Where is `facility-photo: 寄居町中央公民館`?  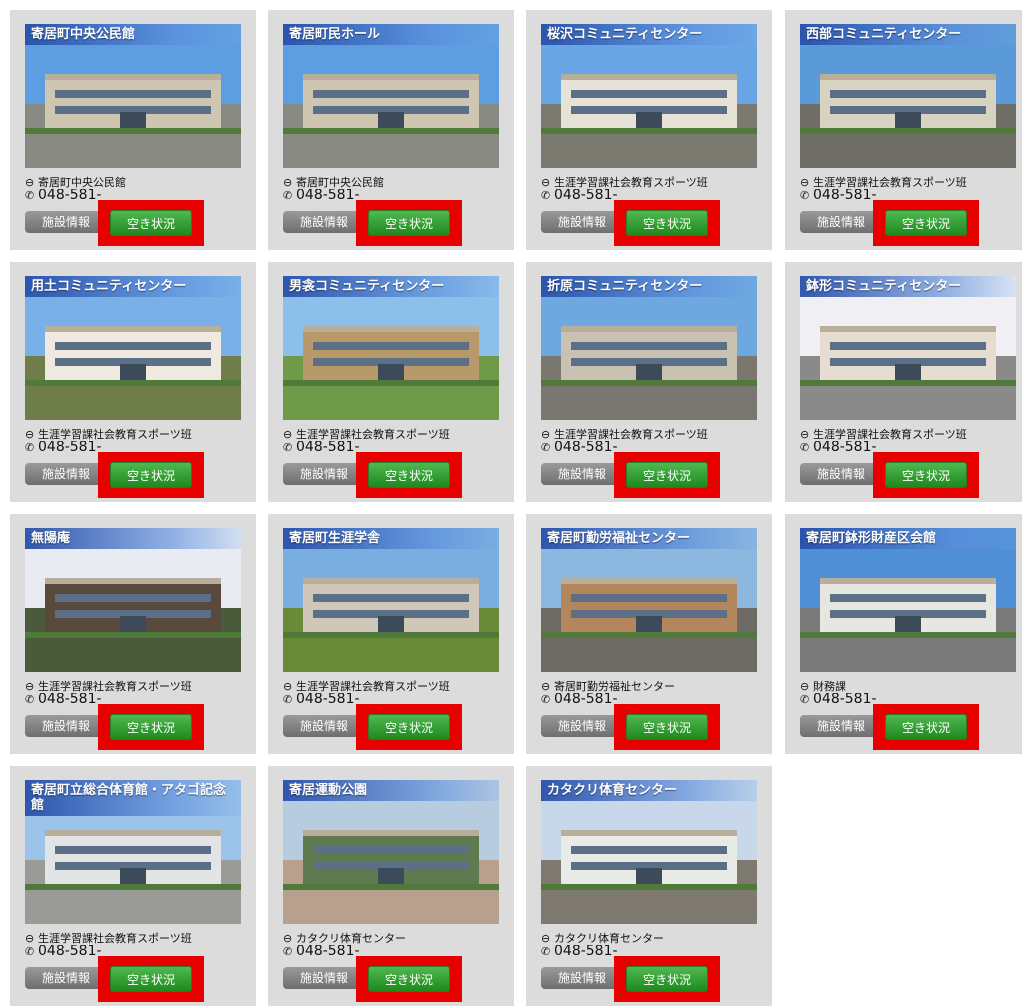
facility-photo: 寄居町中央公民館 is located at coordinates (133, 96).